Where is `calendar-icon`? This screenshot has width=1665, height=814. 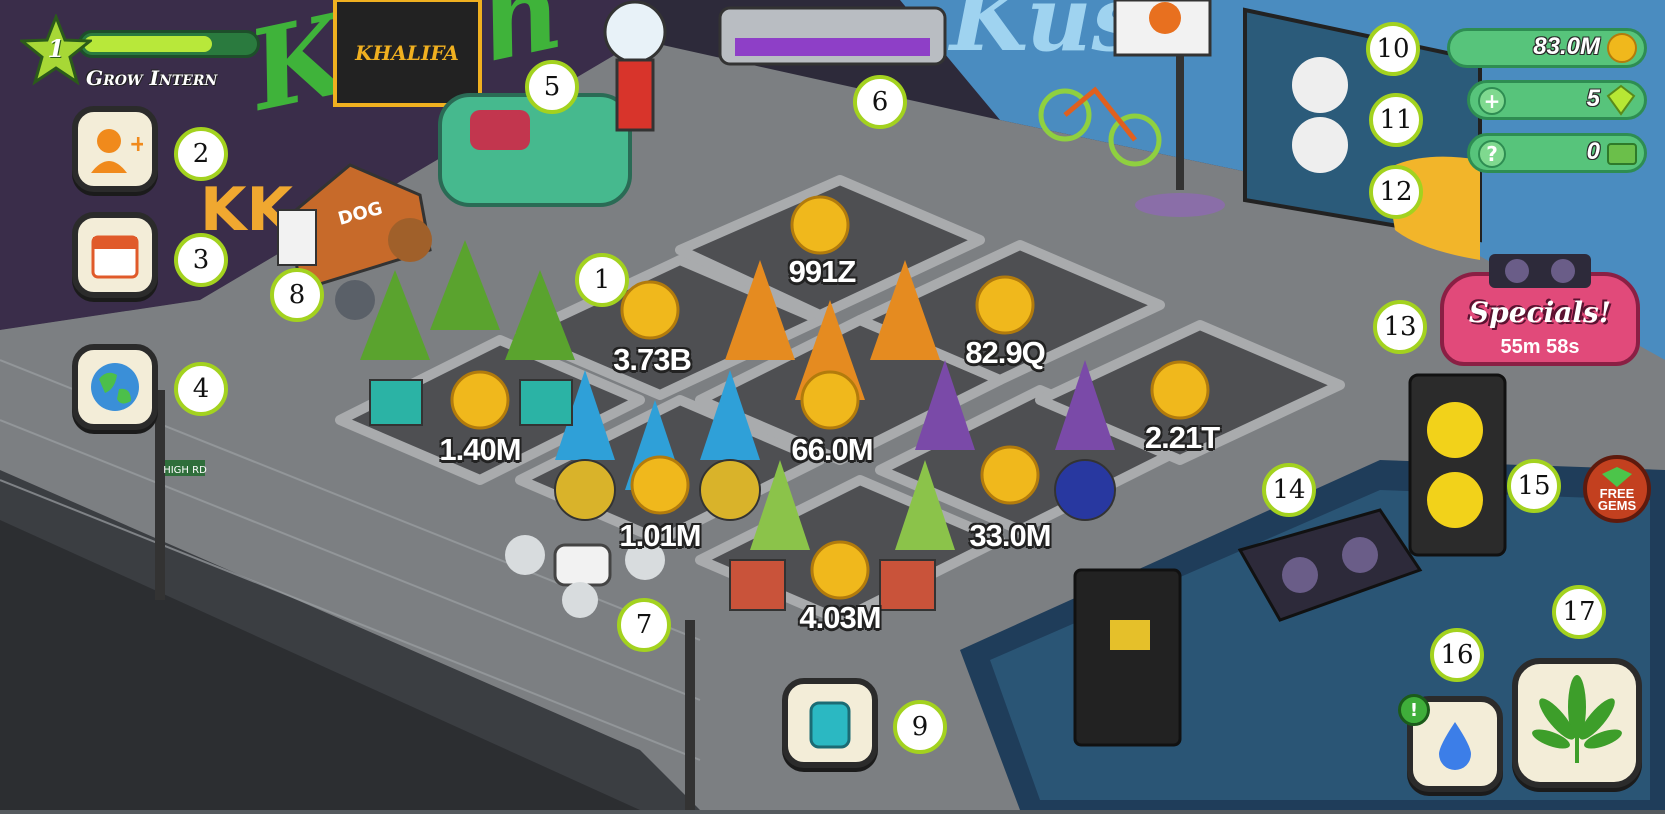 calendar-icon is located at coordinates (115, 257).